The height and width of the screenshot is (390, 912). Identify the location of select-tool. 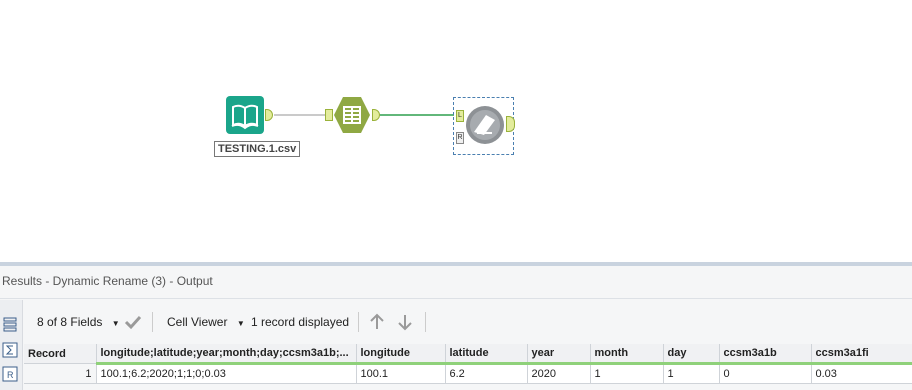
(352, 115).